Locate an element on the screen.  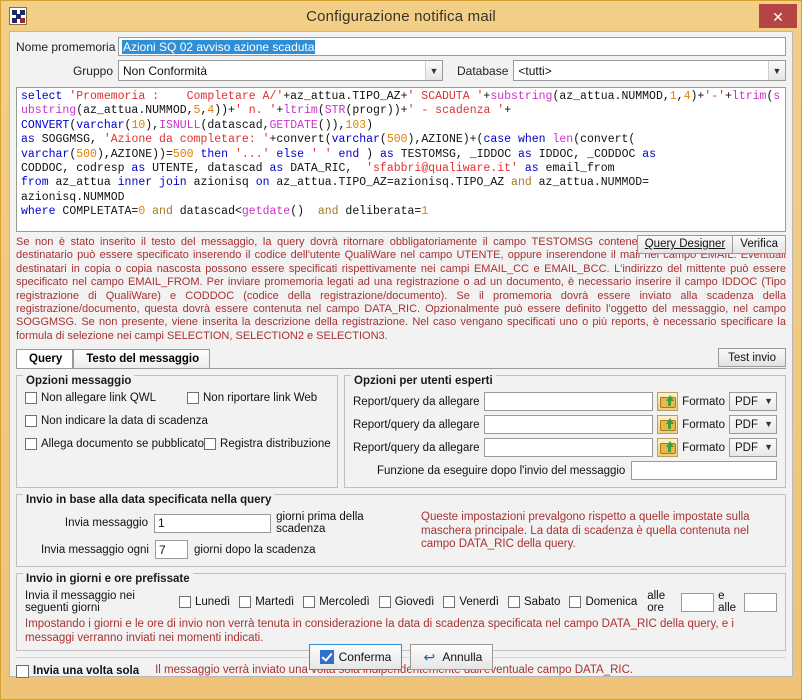
checkbox-non-indicare-data-scadenza: Non indicare la data di scadenza is located at coordinates (116, 421).